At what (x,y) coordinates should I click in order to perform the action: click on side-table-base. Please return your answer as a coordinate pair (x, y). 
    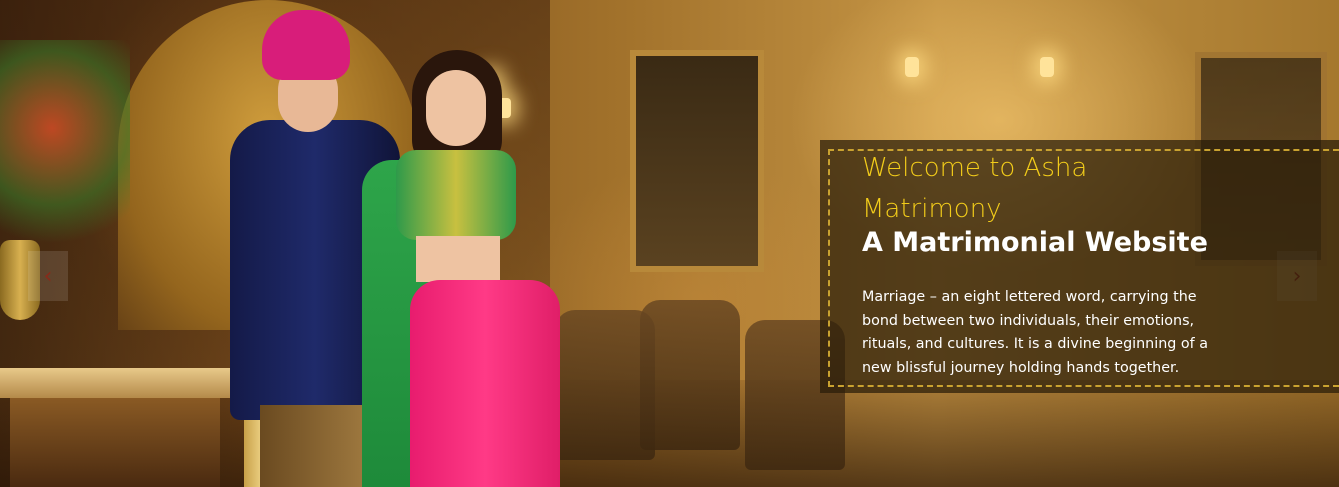
    Looking at the image, I should click on (115, 442).